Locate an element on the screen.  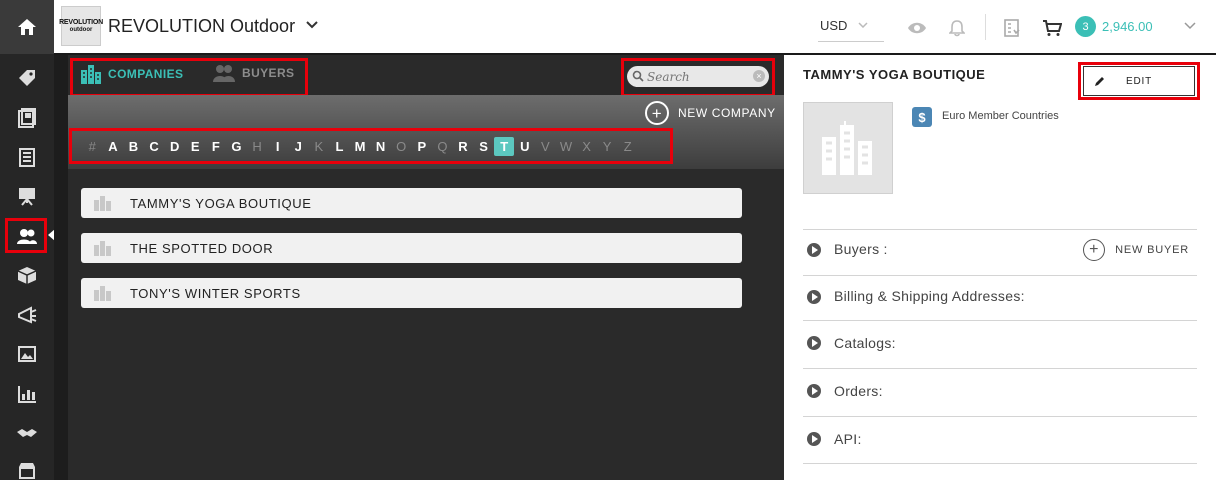
building-placeholder-icon is located at coordinates (847, 148).